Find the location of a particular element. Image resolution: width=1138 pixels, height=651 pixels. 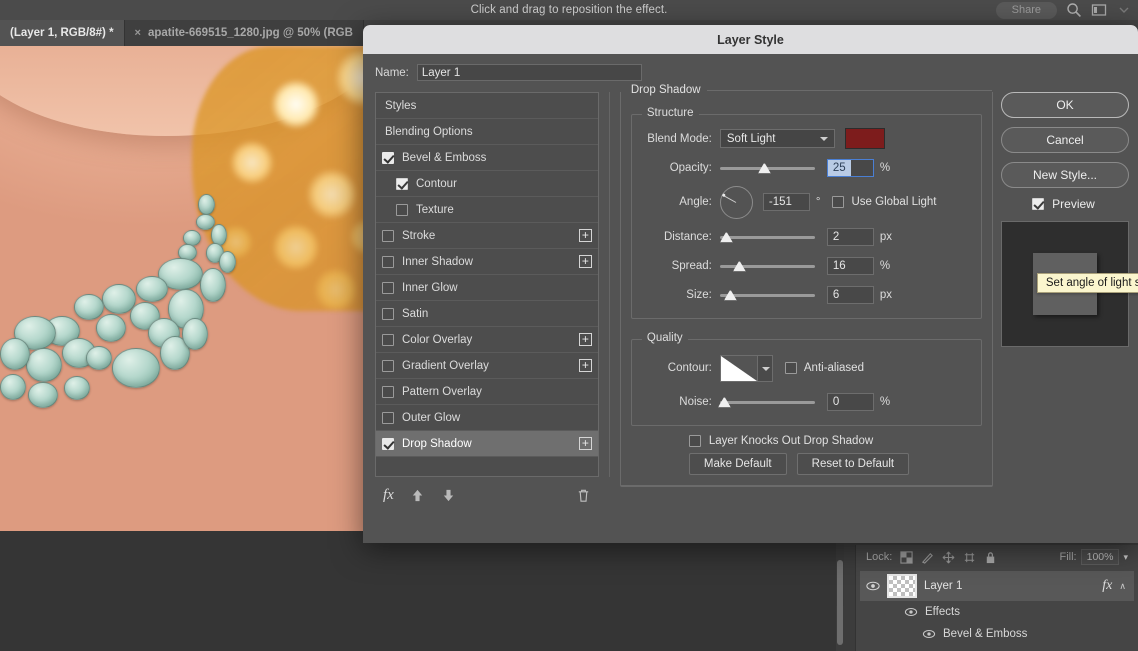

color-overlay-checkbox is located at coordinates (388, 339).